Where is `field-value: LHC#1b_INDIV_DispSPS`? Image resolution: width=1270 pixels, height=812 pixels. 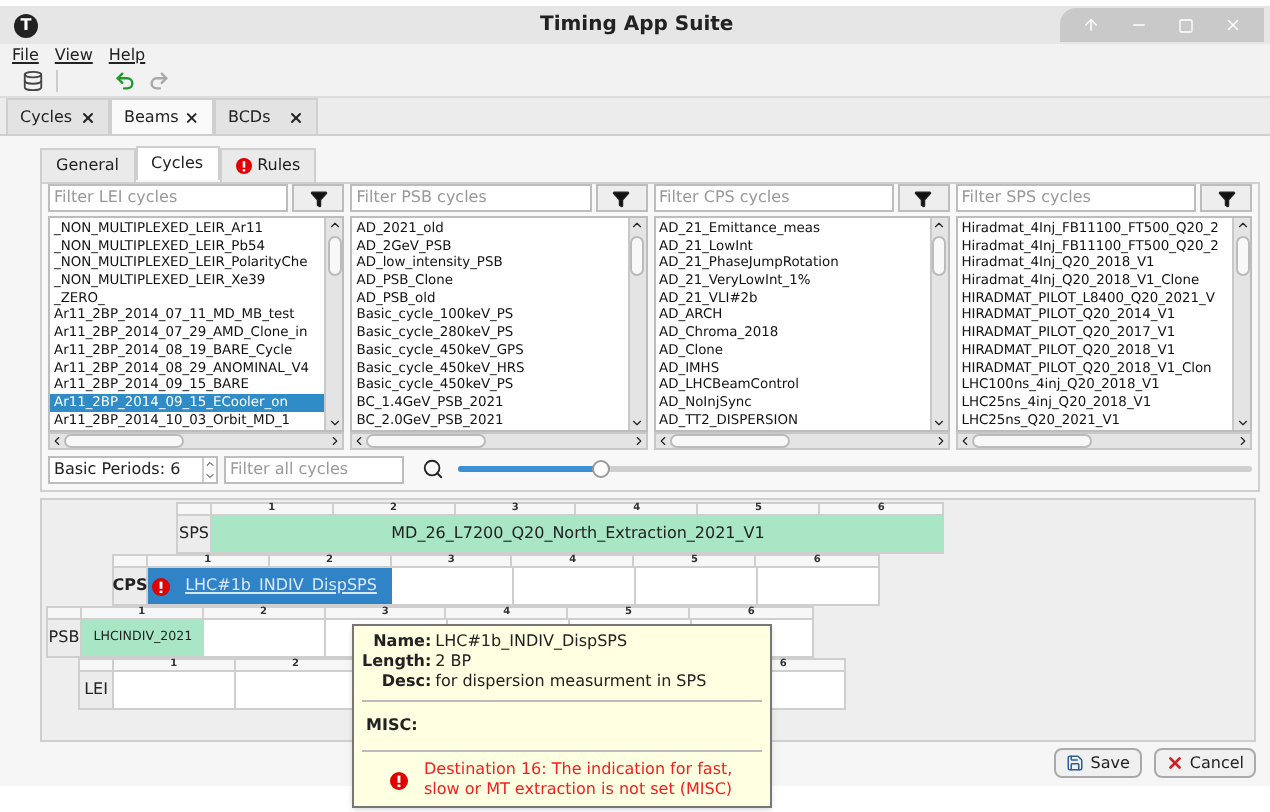
field-value: LHC#1b_INDIV_DispSPS is located at coordinates (531, 642).